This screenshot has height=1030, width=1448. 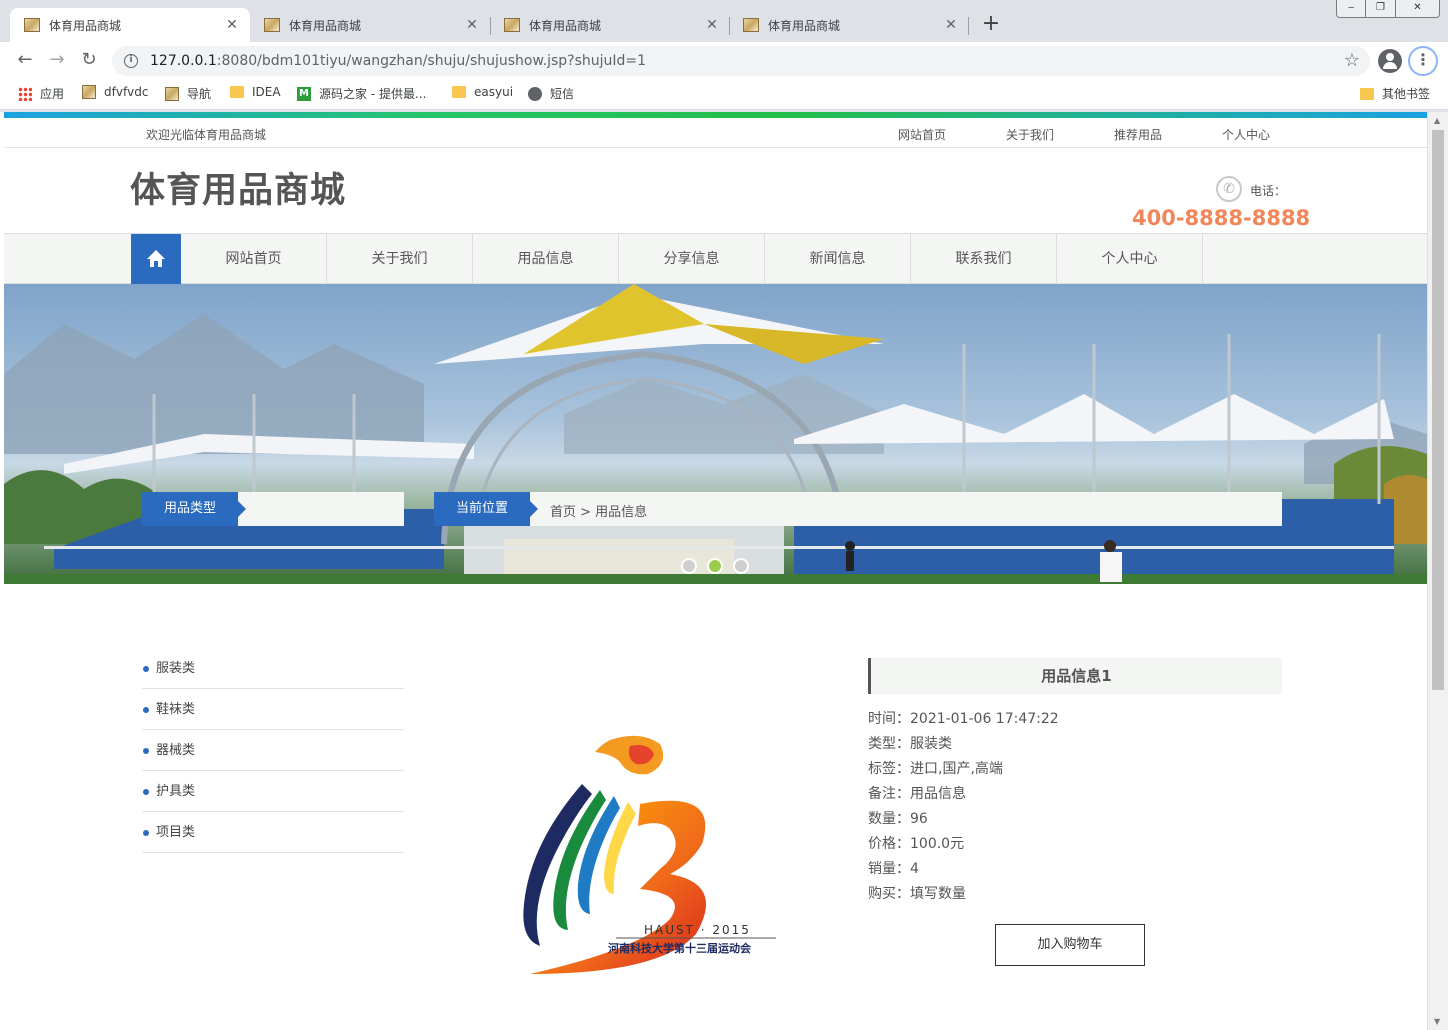 I want to click on browser-tab-1: 体育用品商城 ✕, so click(x=130, y=25).